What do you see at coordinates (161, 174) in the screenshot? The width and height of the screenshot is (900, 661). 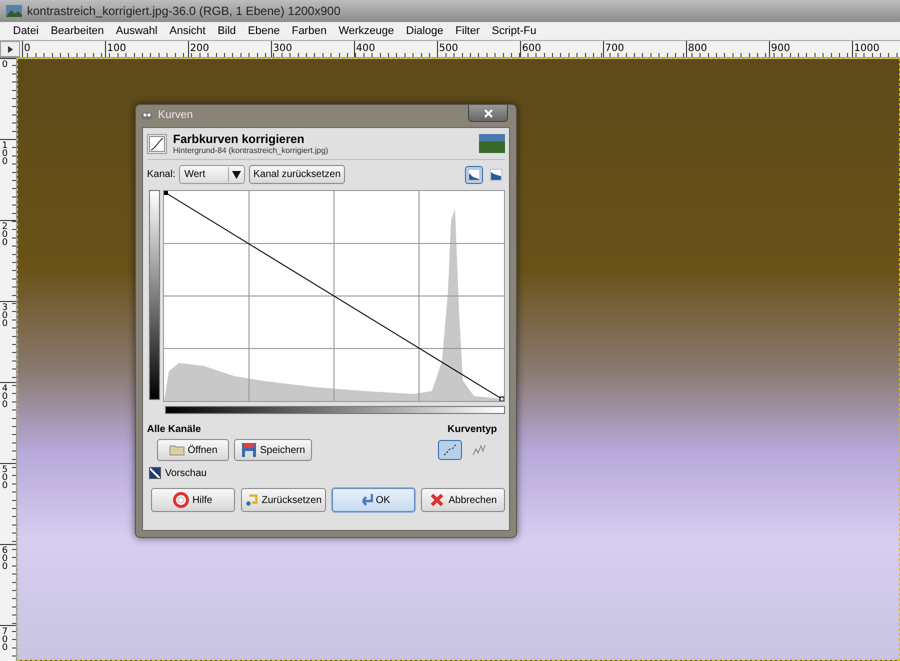 I see `channel-label: Kanal:` at bounding box center [161, 174].